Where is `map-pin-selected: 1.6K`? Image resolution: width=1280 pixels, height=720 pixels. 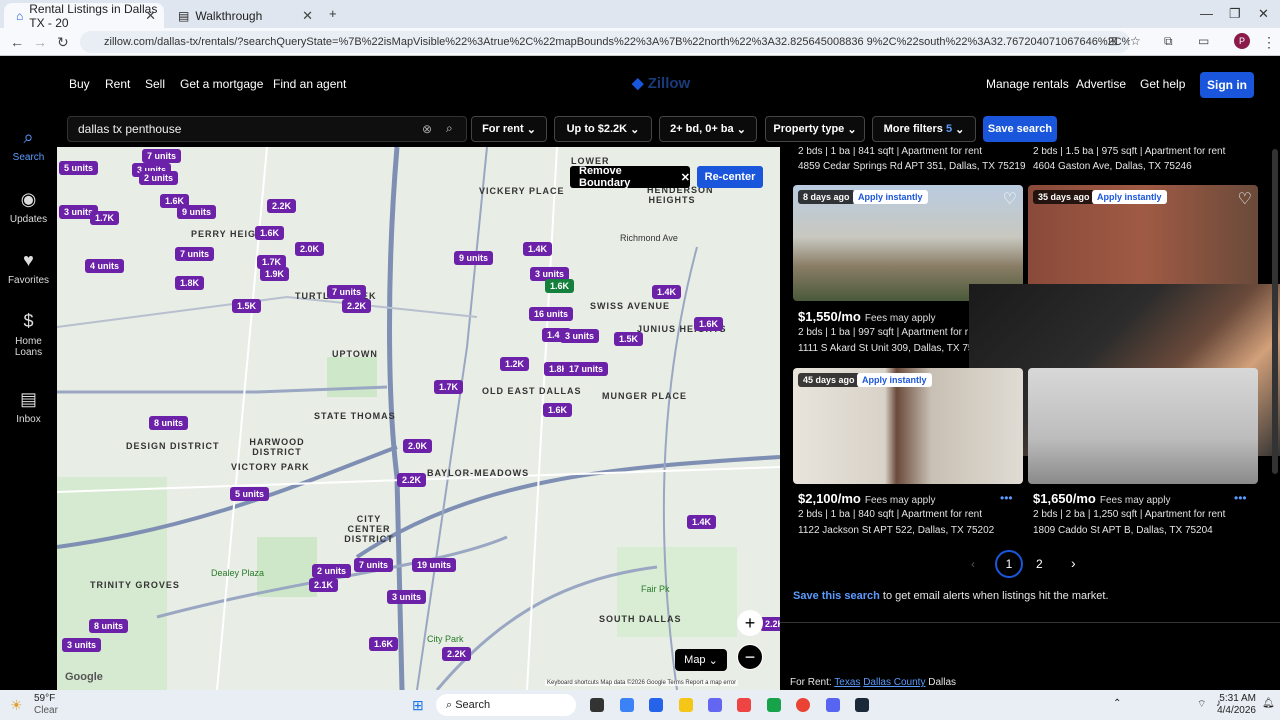
map-pin-selected: 1.6K is located at coordinates (560, 286).